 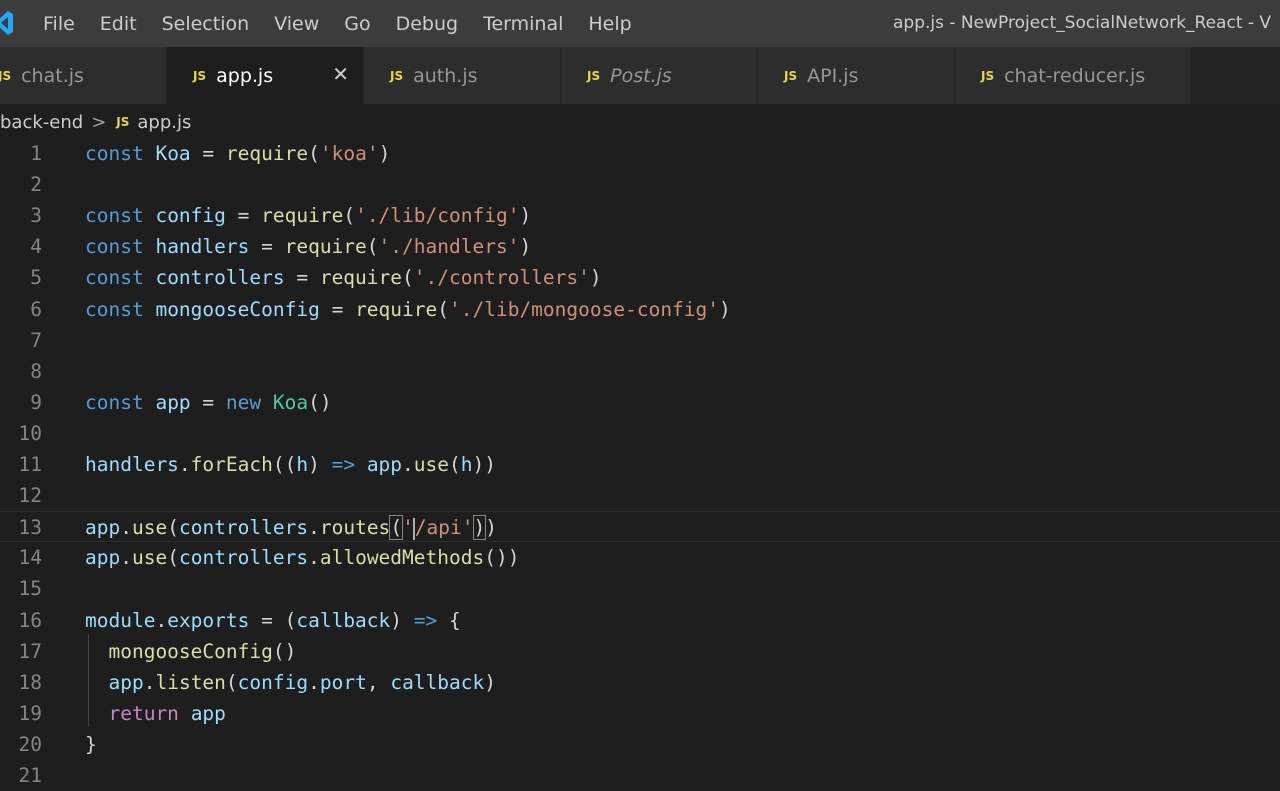 What do you see at coordinates (296, 24) in the screenshot?
I see `menu-view: View` at bounding box center [296, 24].